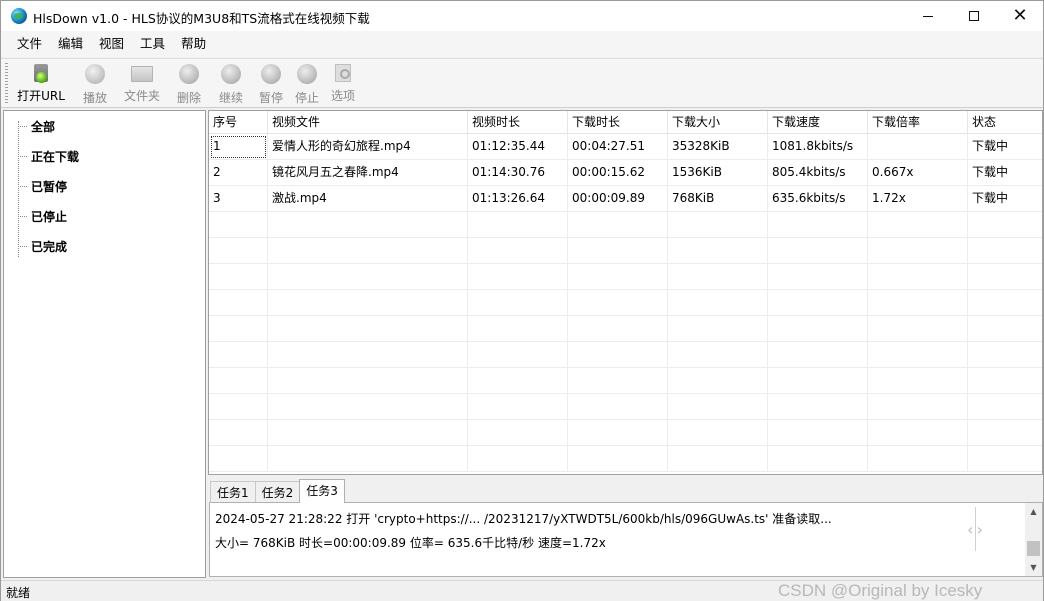  What do you see at coordinates (322, 491) in the screenshot?
I see `tab-task-3: 任务3` at bounding box center [322, 491].